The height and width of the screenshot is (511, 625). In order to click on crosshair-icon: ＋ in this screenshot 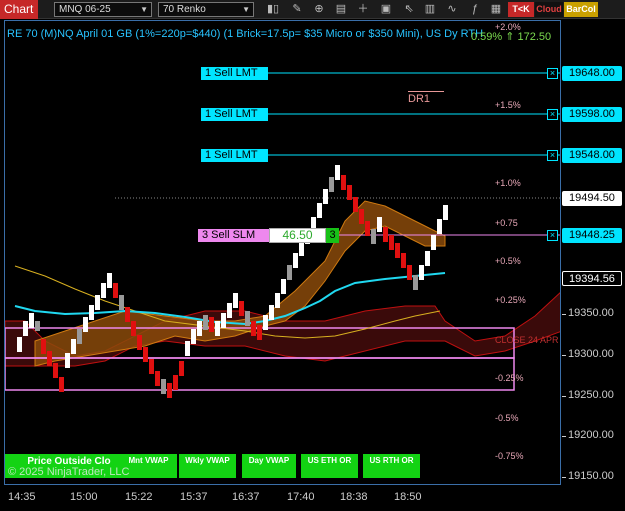, I will do `click(363, 9)`.